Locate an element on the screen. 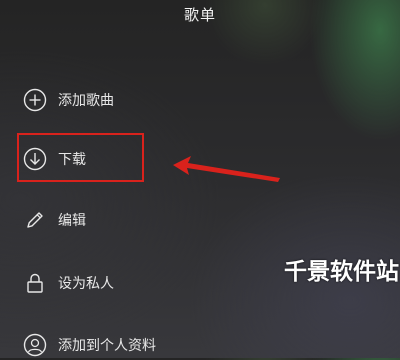  menu-item-label: 添加歌曲 is located at coordinates (86, 101).